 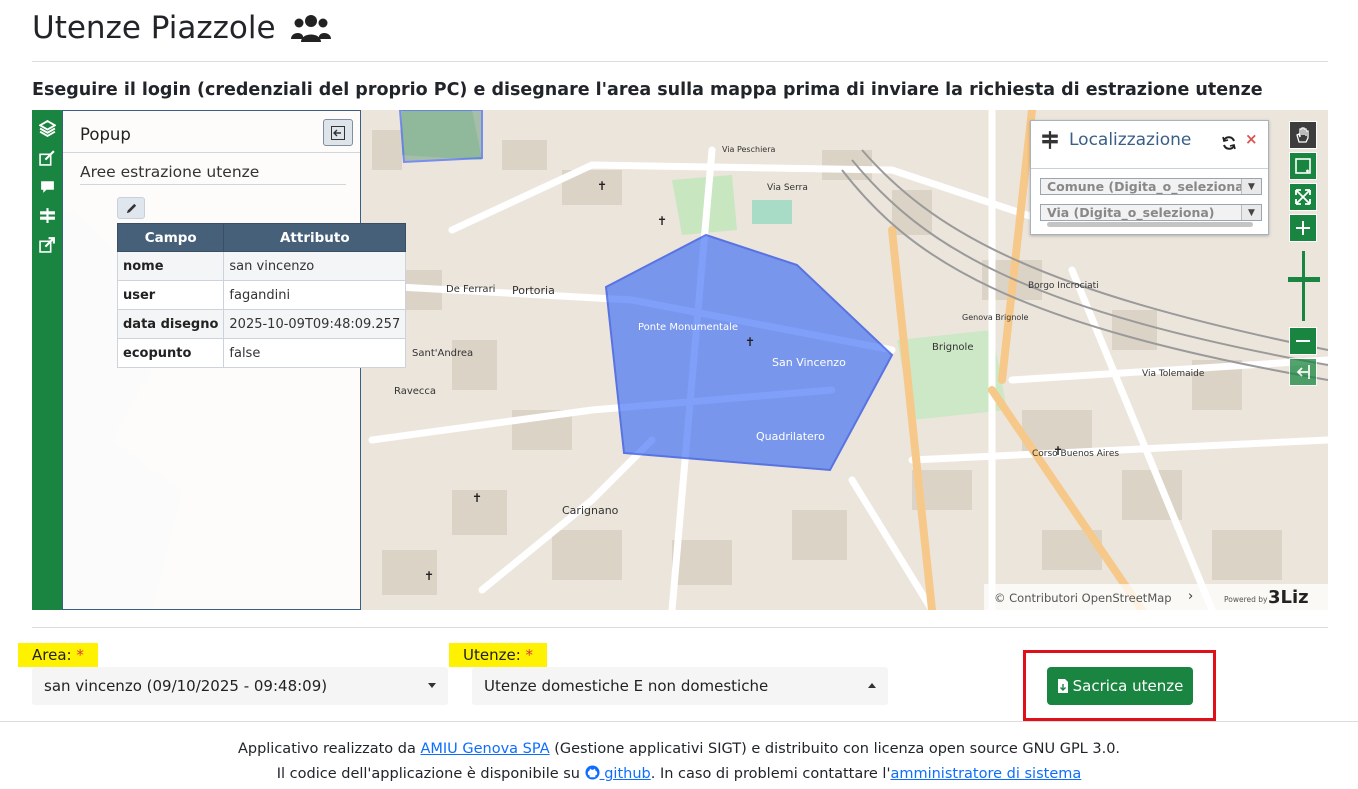 I want to click on area-label-text: Area:, so click(x=52, y=655).